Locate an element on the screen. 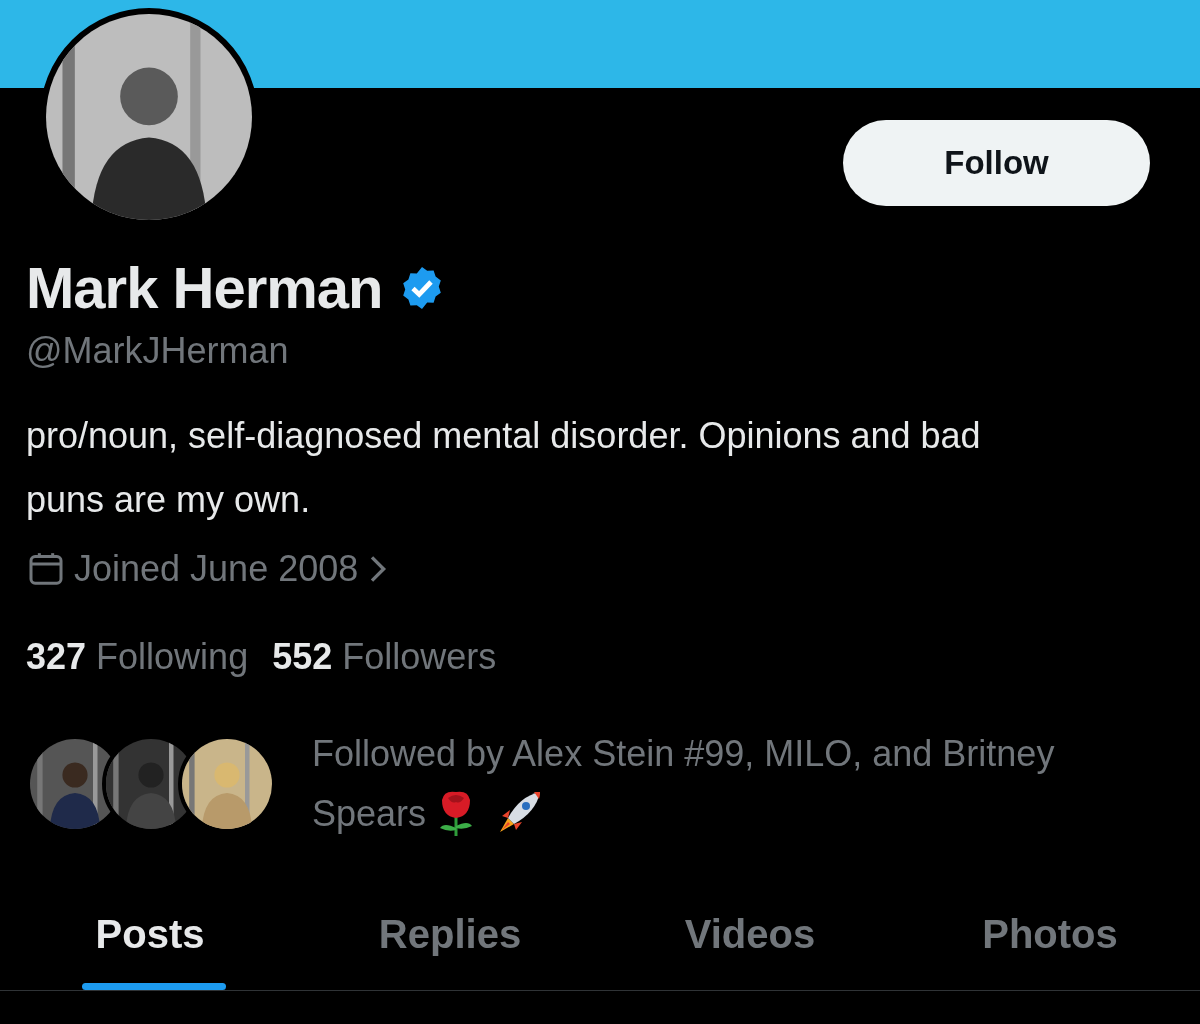  profile-tab: Posts is located at coordinates (150, 936).